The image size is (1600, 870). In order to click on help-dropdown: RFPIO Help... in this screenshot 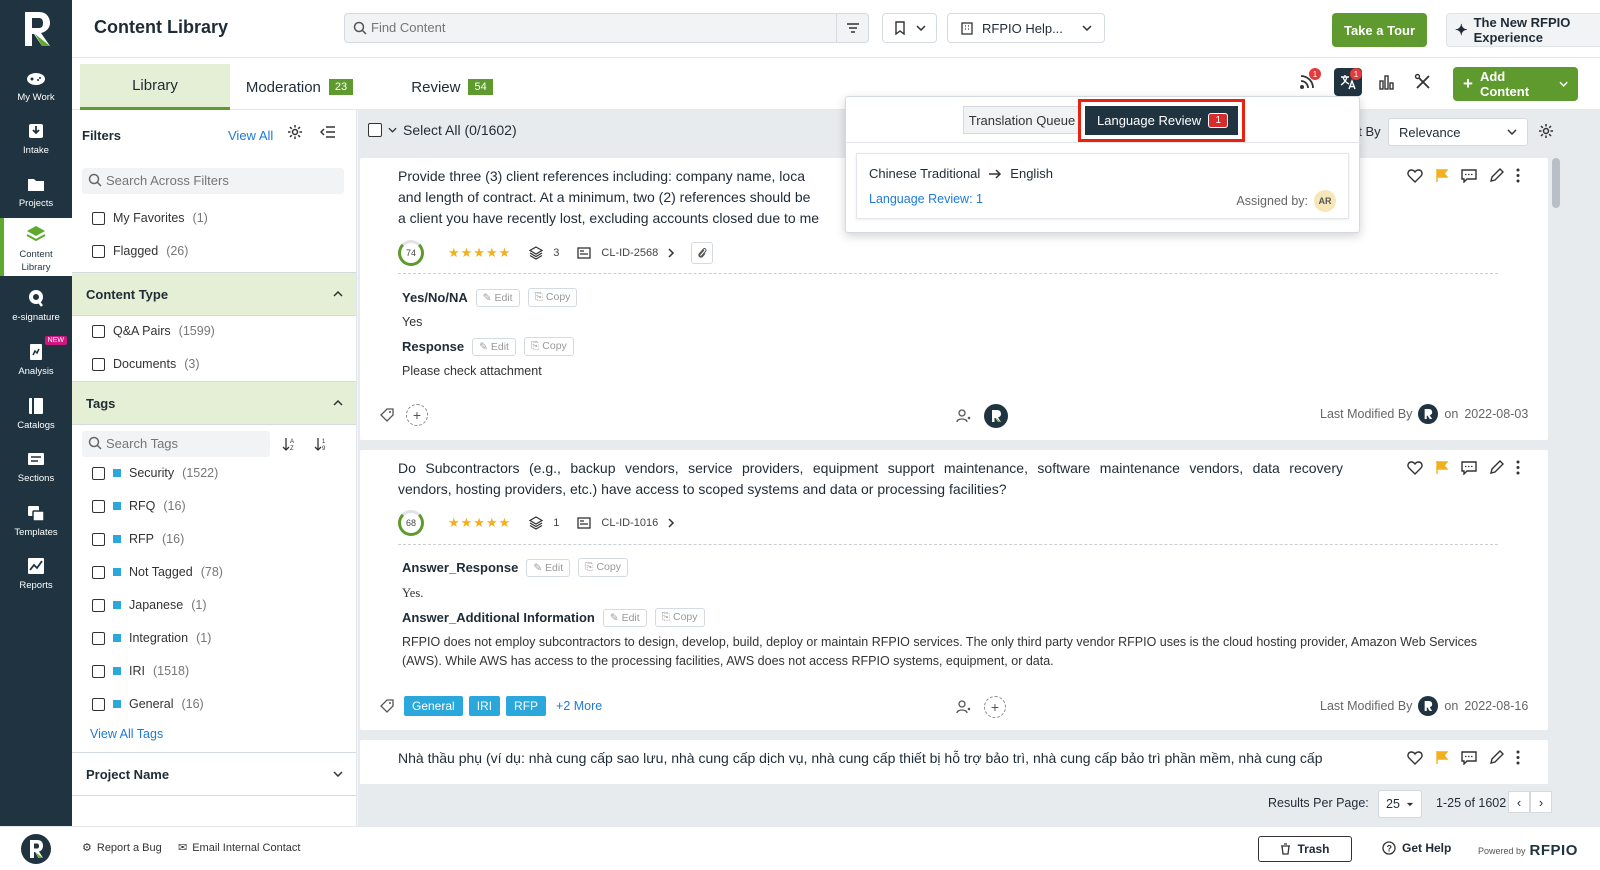, I will do `click(1026, 28)`.